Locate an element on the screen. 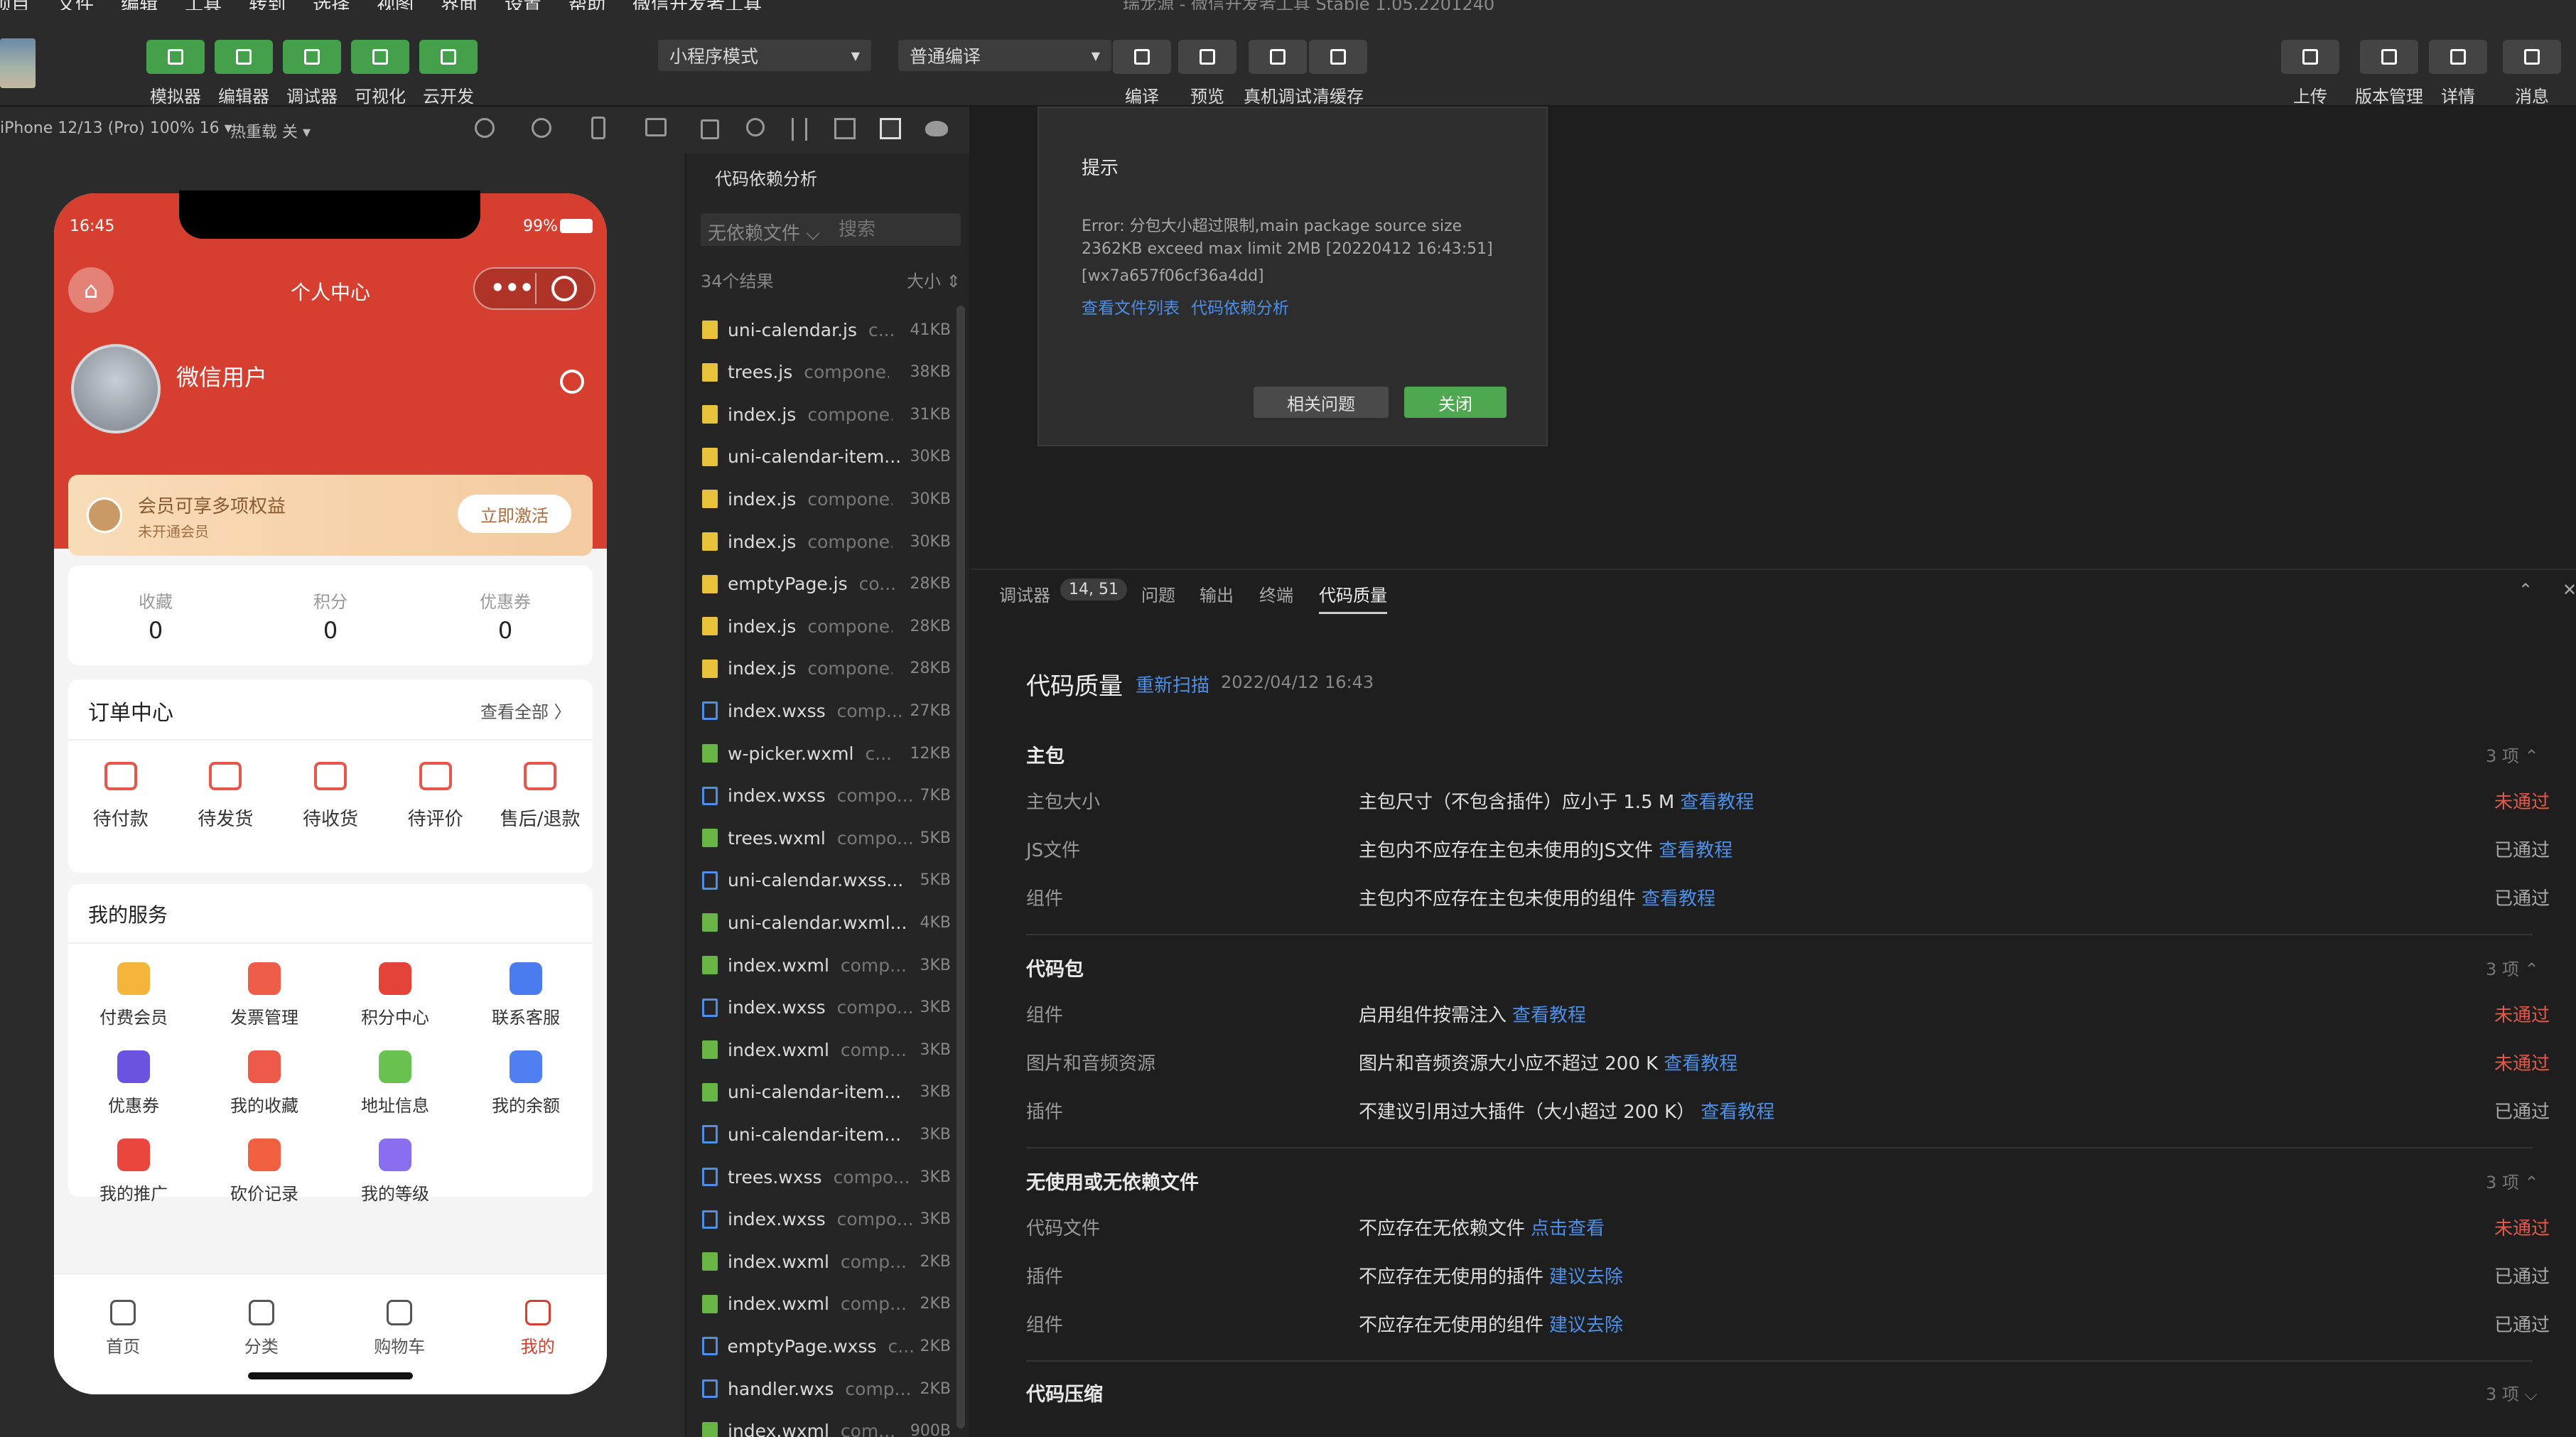 The width and height of the screenshot is (2576, 1437). quality-link: 建议去除 is located at coordinates (1586, 1277).